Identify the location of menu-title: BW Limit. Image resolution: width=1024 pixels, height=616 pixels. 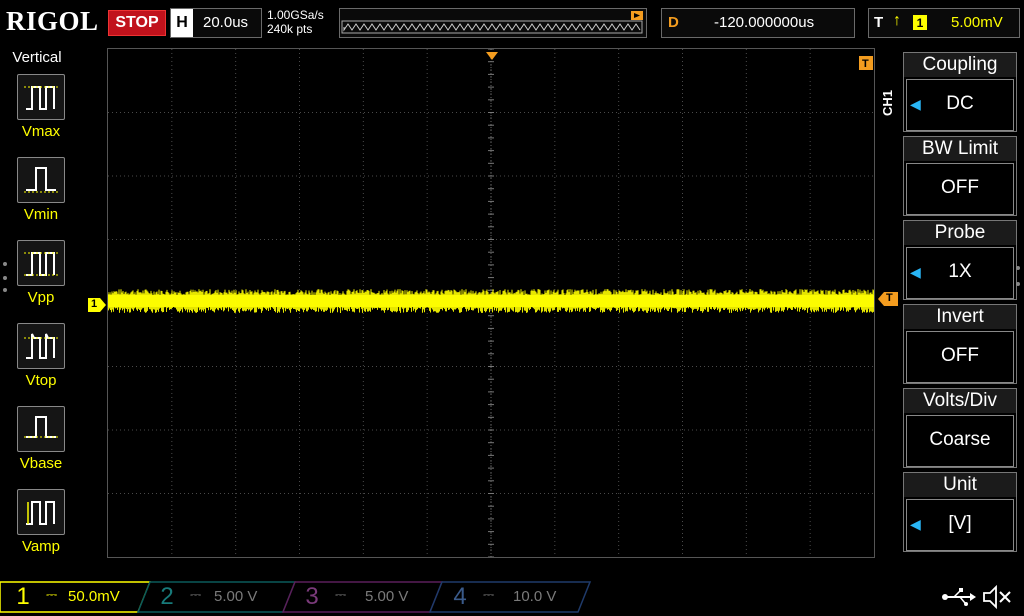
(960, 149).